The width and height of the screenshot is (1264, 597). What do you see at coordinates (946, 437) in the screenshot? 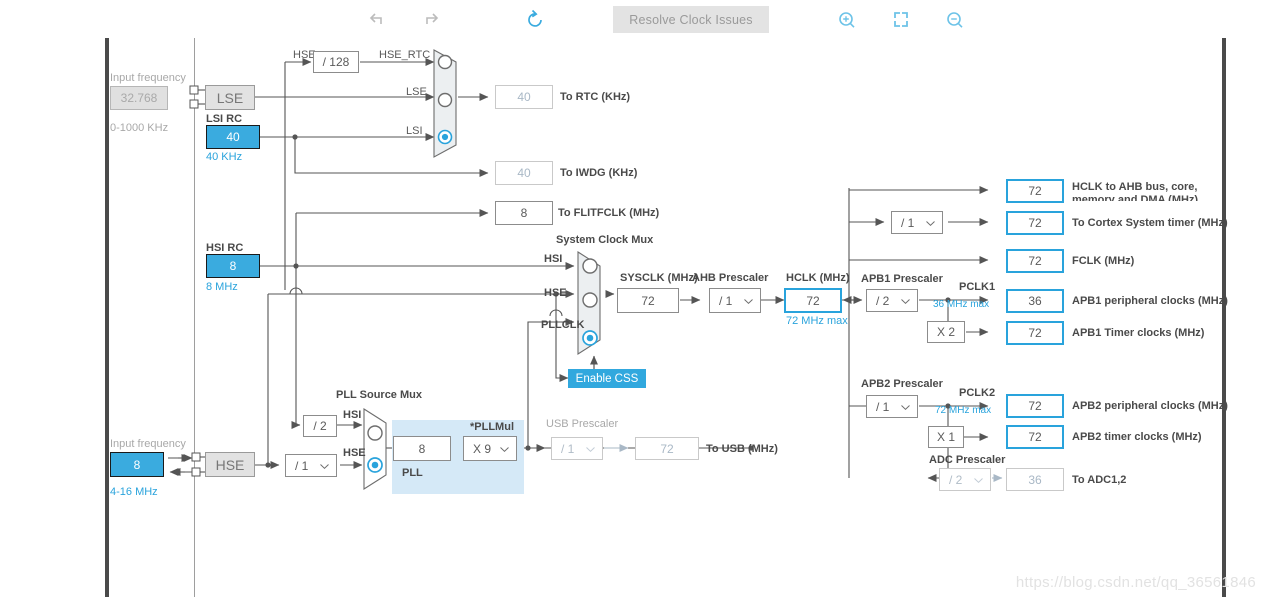
I see `apb2-timer-multiplier: X 1` at bounding box center [946, 437].